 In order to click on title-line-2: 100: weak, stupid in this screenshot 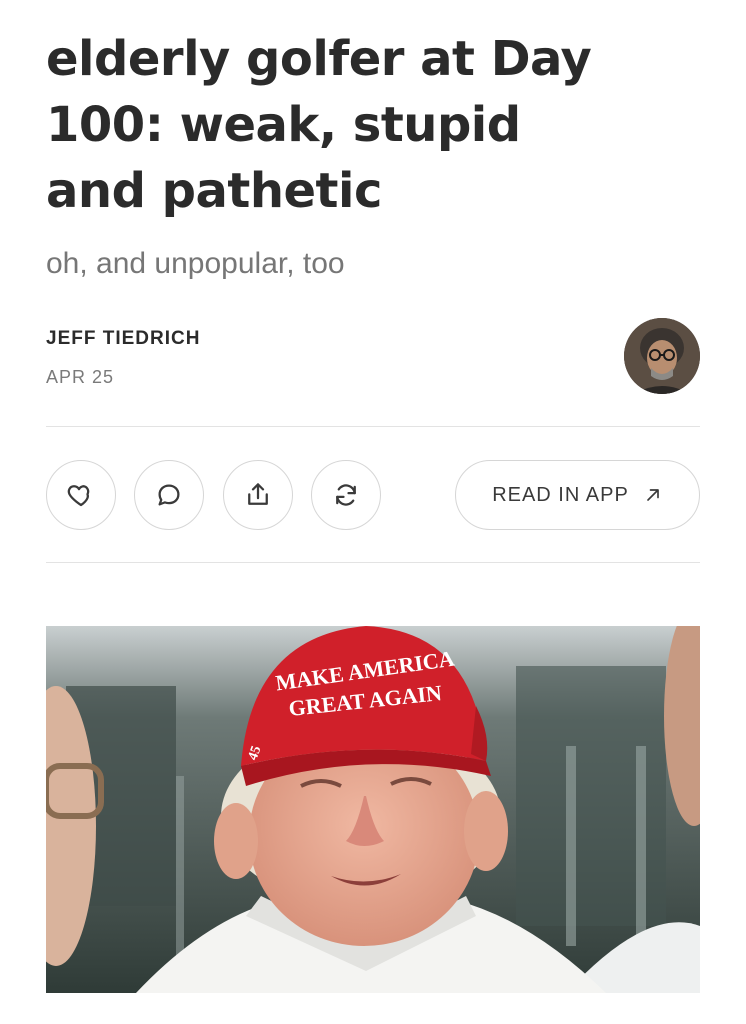, I will do `click(283, 125)`.